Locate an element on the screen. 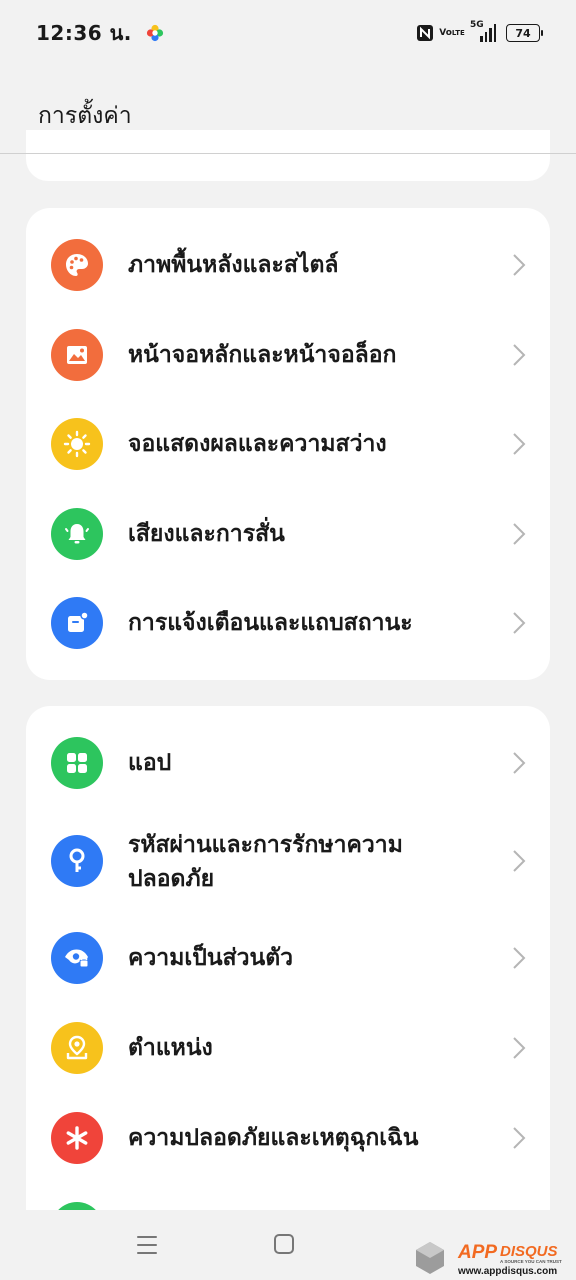  asterisk-icon is located at coordinates (77, 1138).